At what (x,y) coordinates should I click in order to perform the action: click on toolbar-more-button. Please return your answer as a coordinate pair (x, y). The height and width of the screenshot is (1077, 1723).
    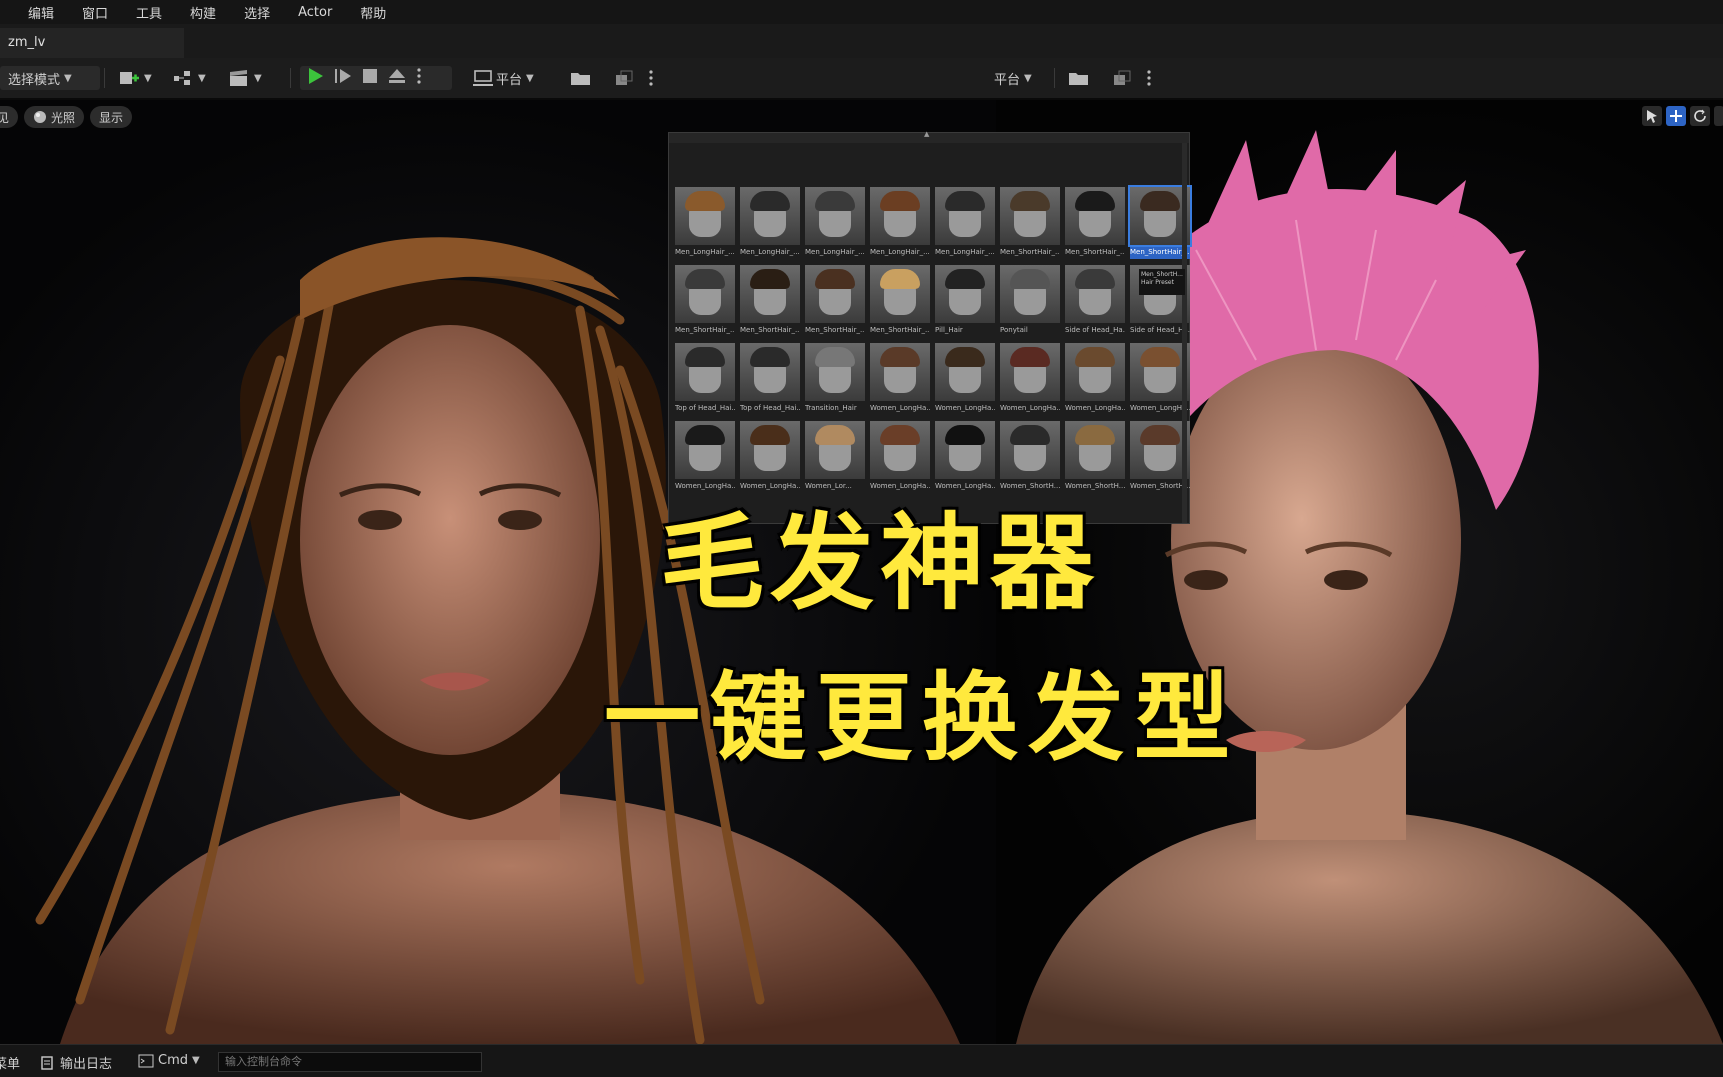
    Looking at the image, I should click on (651, 78).